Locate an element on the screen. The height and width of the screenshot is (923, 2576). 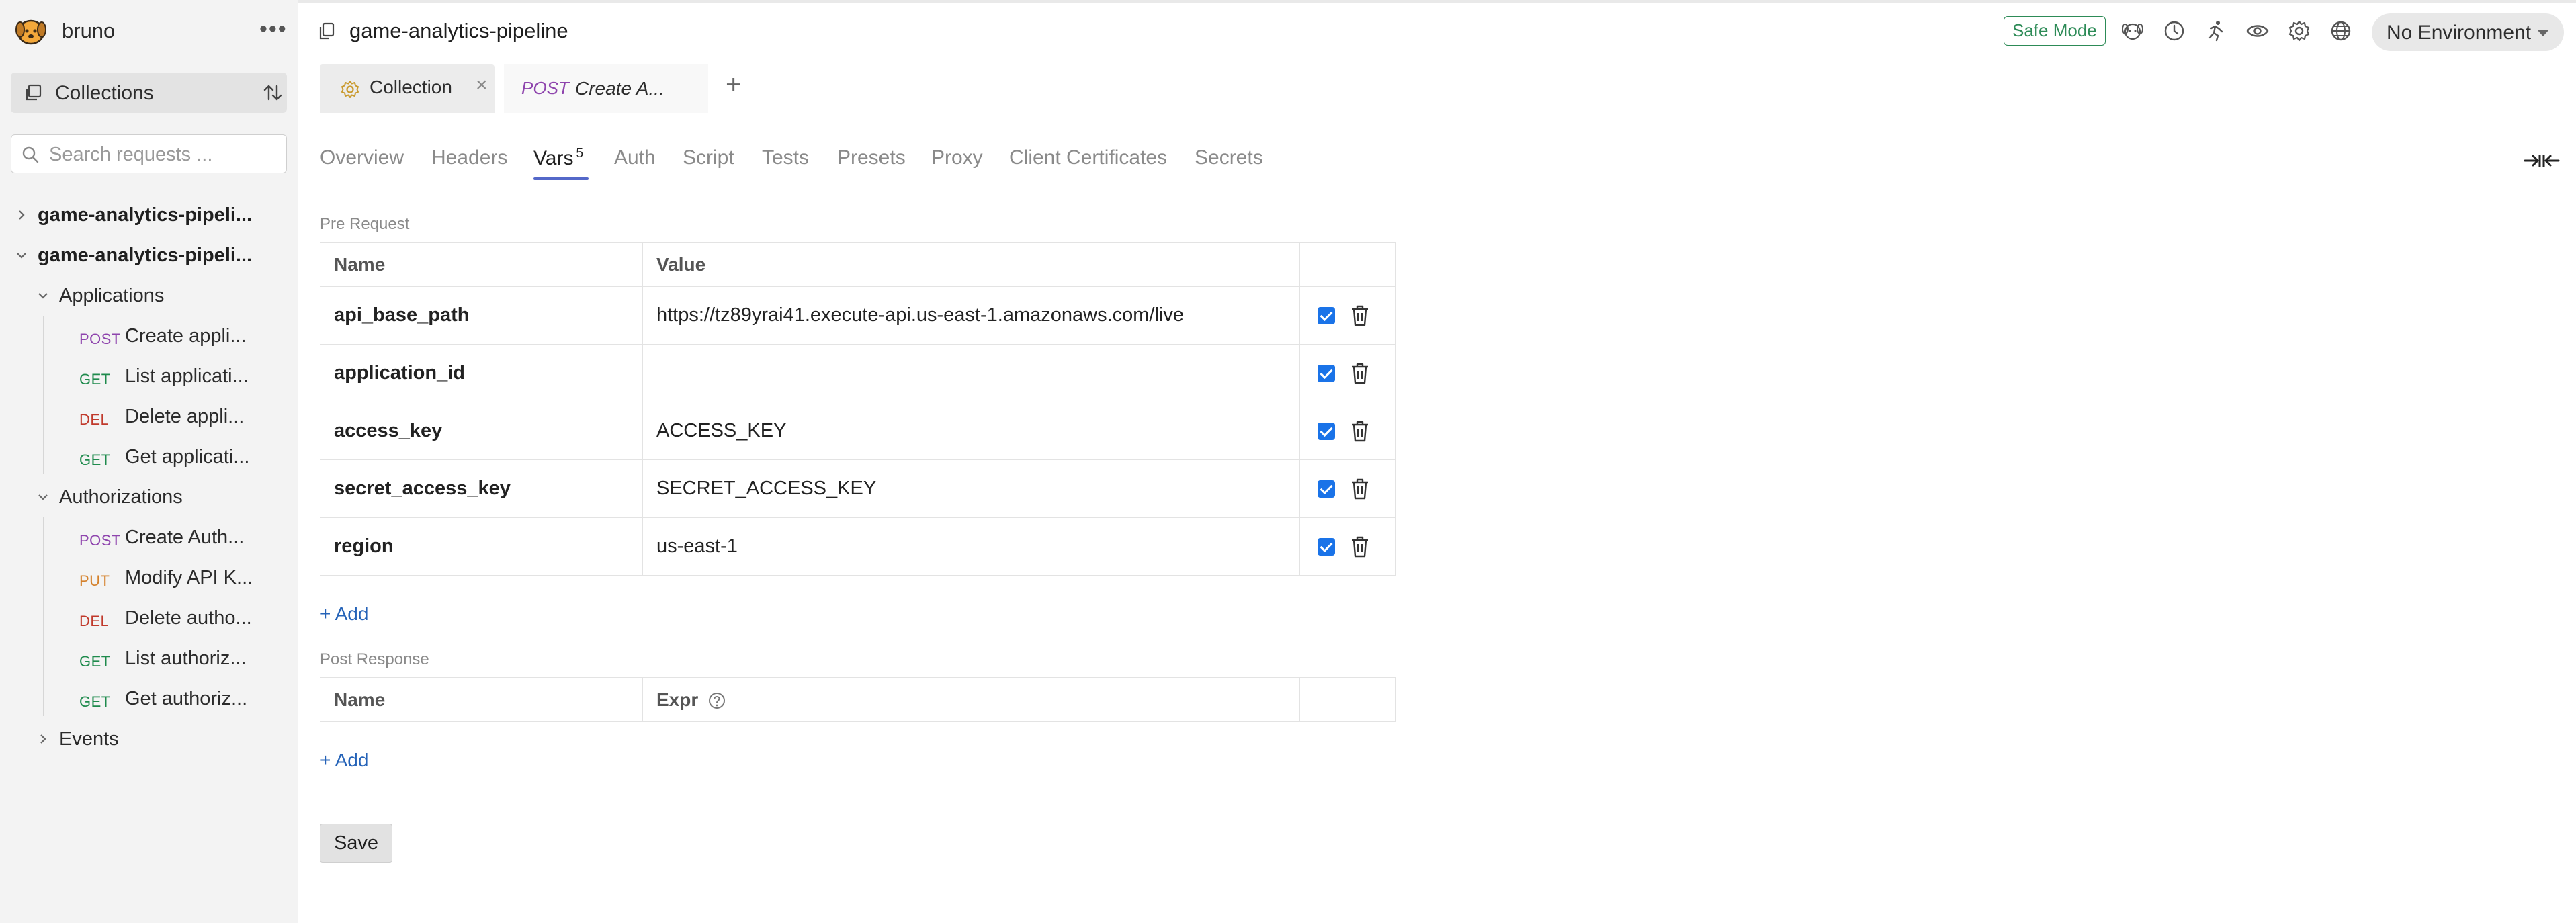
folder-label: Events is located at coordinates (89, 739).